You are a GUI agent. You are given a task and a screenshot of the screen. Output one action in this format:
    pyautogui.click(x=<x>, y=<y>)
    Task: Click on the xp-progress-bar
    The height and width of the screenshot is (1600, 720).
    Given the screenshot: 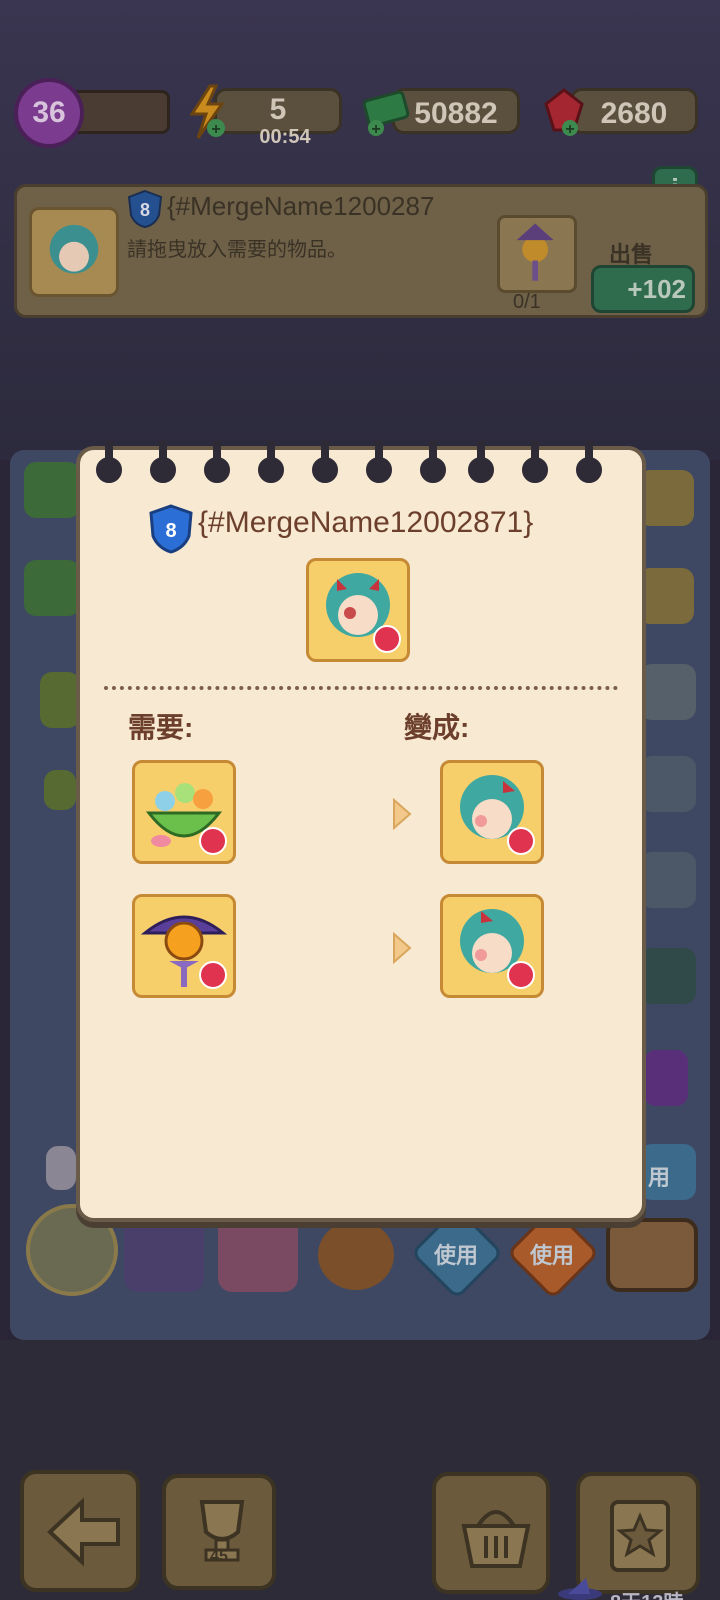 What is the action you would take?
    pyautogui.click(x=120, y=112)
    